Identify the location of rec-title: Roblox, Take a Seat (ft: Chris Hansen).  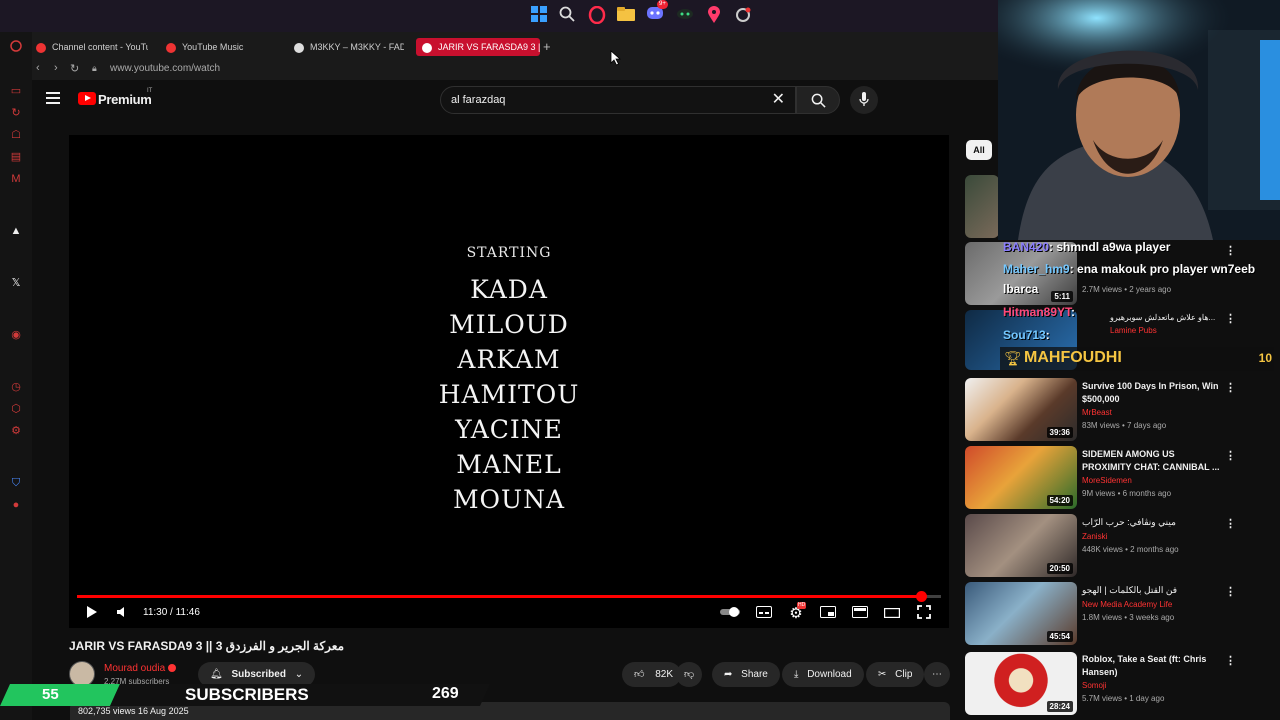
(1152, 666).